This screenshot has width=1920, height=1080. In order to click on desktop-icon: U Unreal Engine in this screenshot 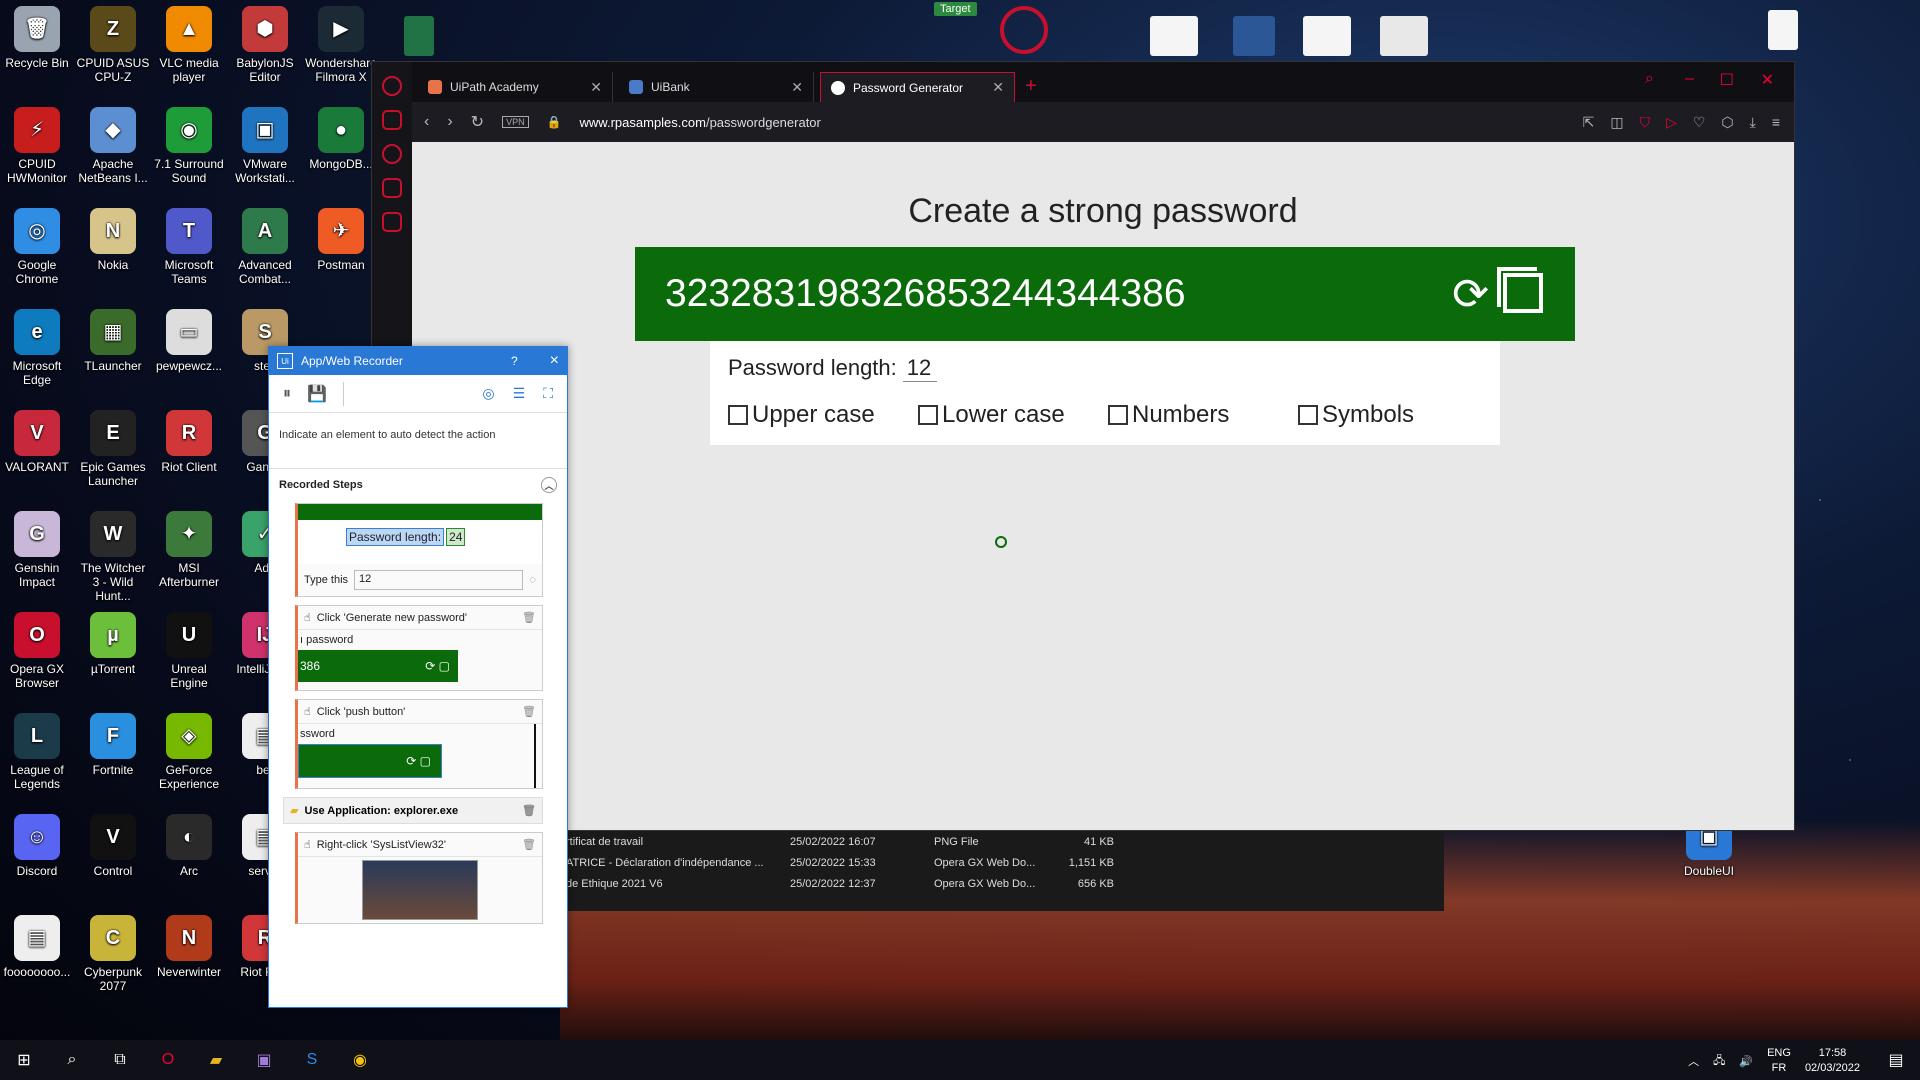, I will do `click(189, 651)`.